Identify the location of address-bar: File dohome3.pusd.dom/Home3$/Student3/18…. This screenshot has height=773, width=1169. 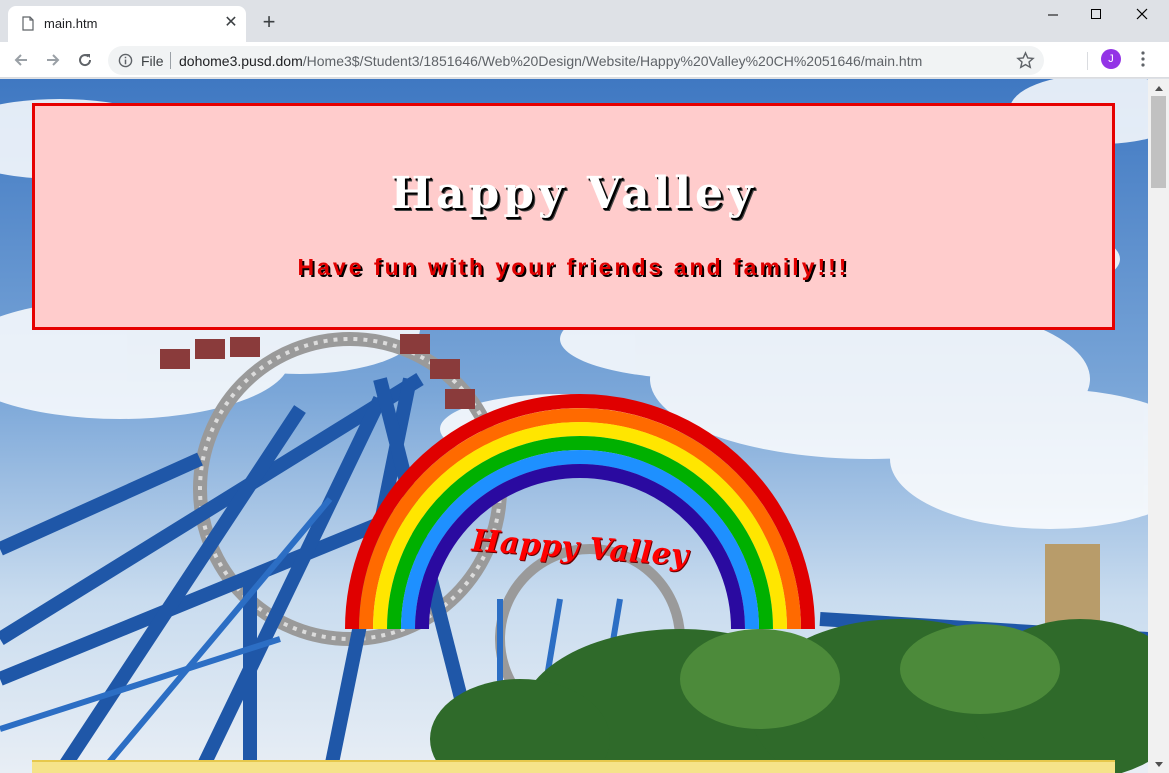
(576, 60).